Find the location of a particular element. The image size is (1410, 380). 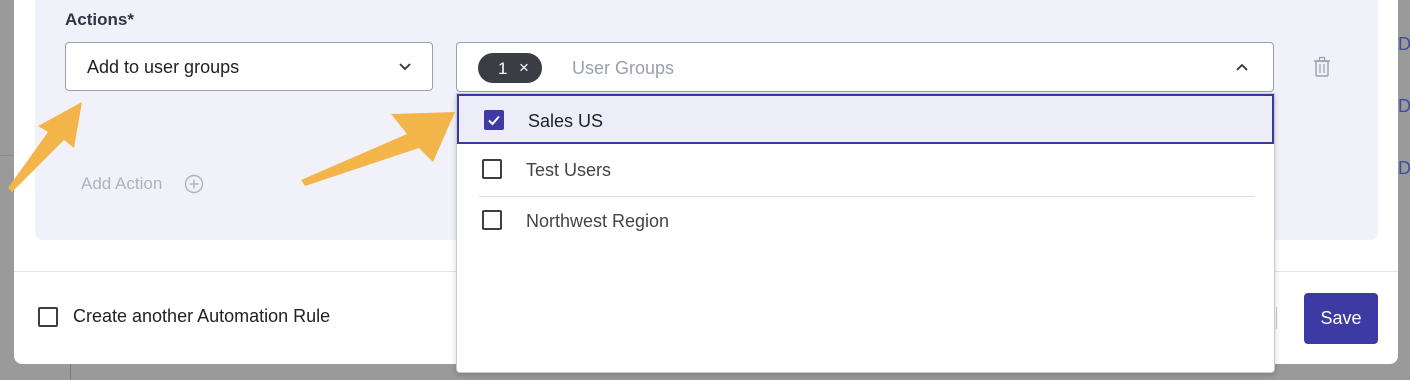

action-type-select: Add to user groups is located at coordinates (249, 66).